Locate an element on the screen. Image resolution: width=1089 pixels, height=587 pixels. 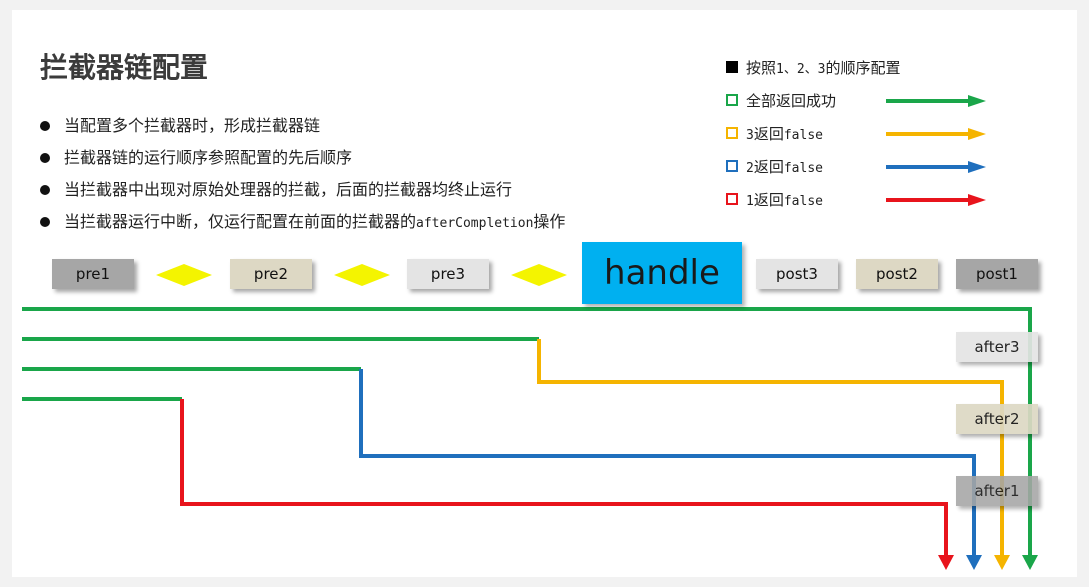
post1-box: post1 is located at coordinates (997, 274).